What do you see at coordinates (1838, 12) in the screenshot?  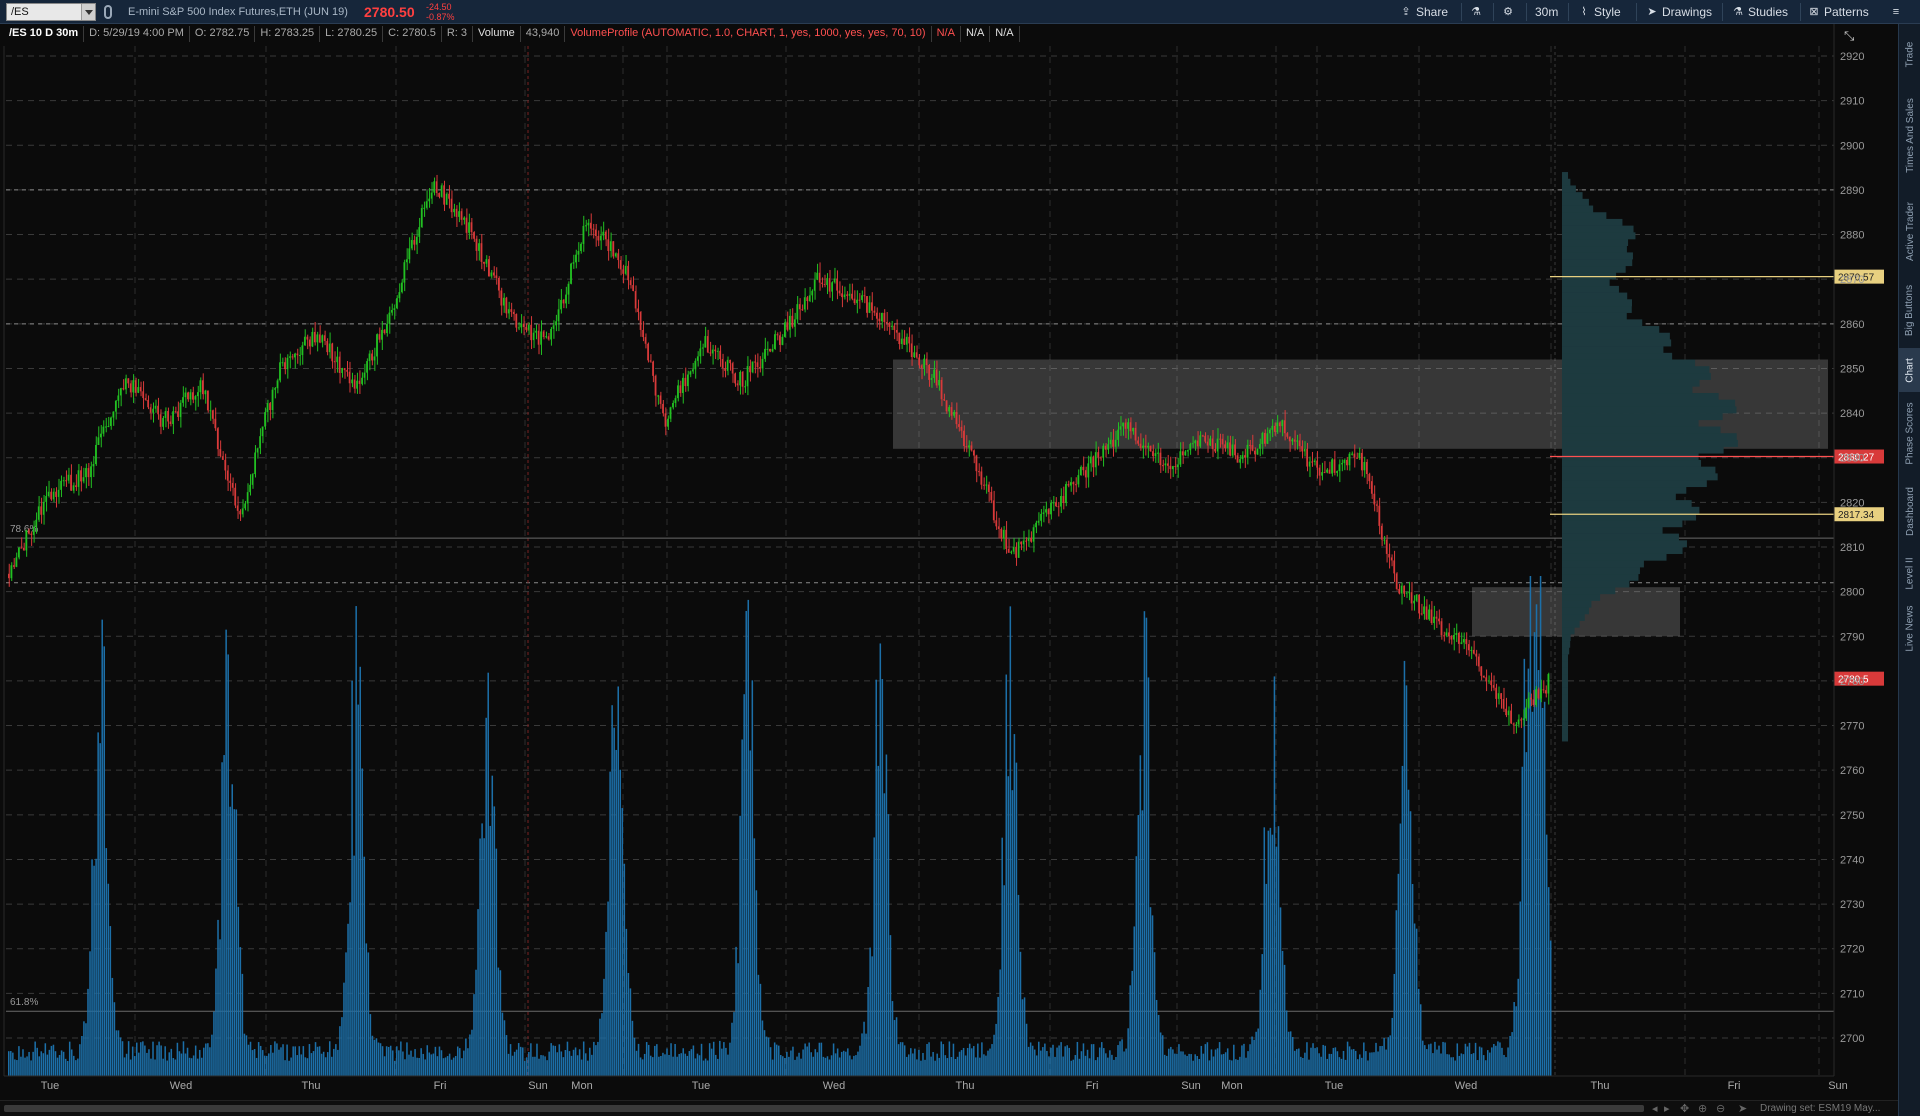 I see `patterns-button: ⊠ Patterns` at bounding box center [1838, 12].